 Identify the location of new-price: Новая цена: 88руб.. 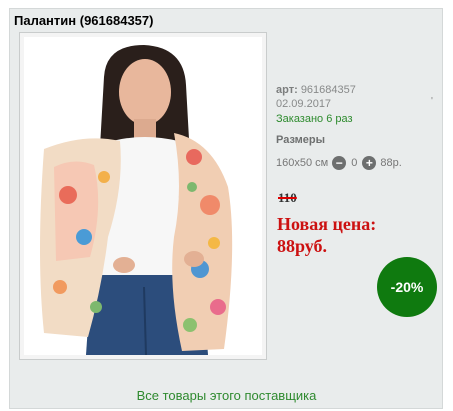
(352, 235).